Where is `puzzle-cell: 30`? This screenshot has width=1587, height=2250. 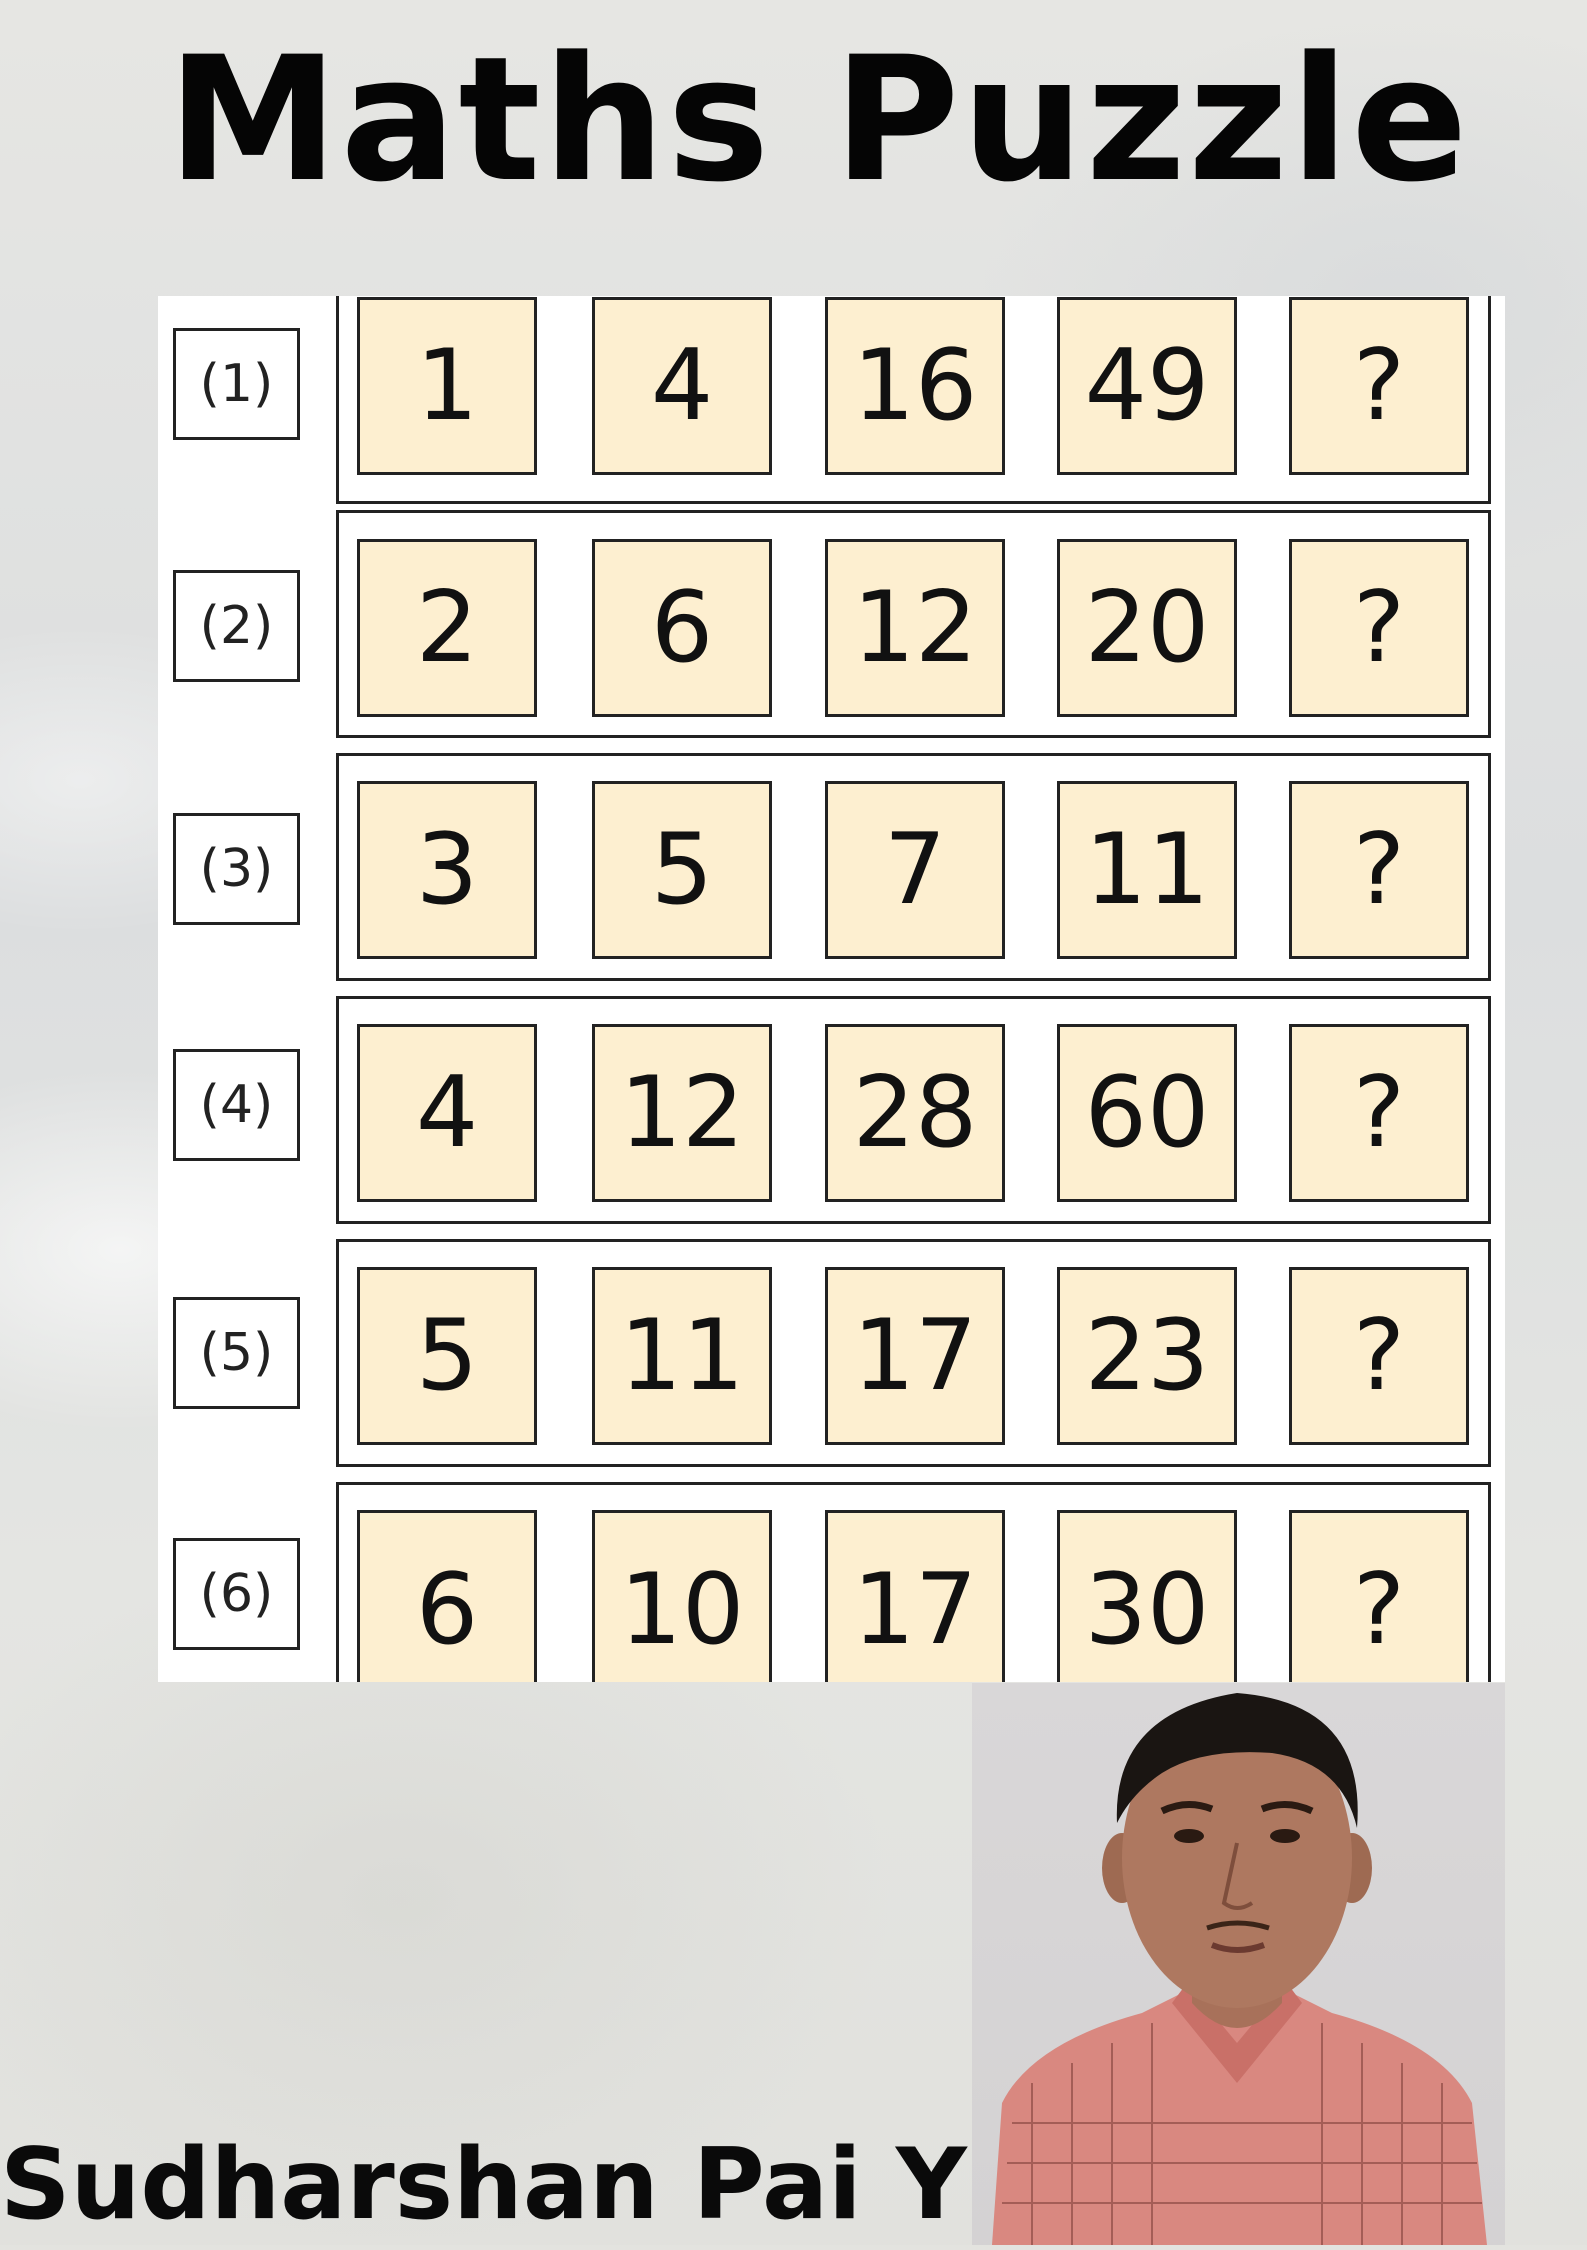 puzzle-cell: 30 is located at coordinates (1147, 1596).